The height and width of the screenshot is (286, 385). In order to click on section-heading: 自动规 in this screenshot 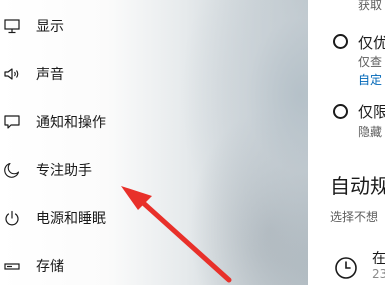, I will do `click(357, 186)`.